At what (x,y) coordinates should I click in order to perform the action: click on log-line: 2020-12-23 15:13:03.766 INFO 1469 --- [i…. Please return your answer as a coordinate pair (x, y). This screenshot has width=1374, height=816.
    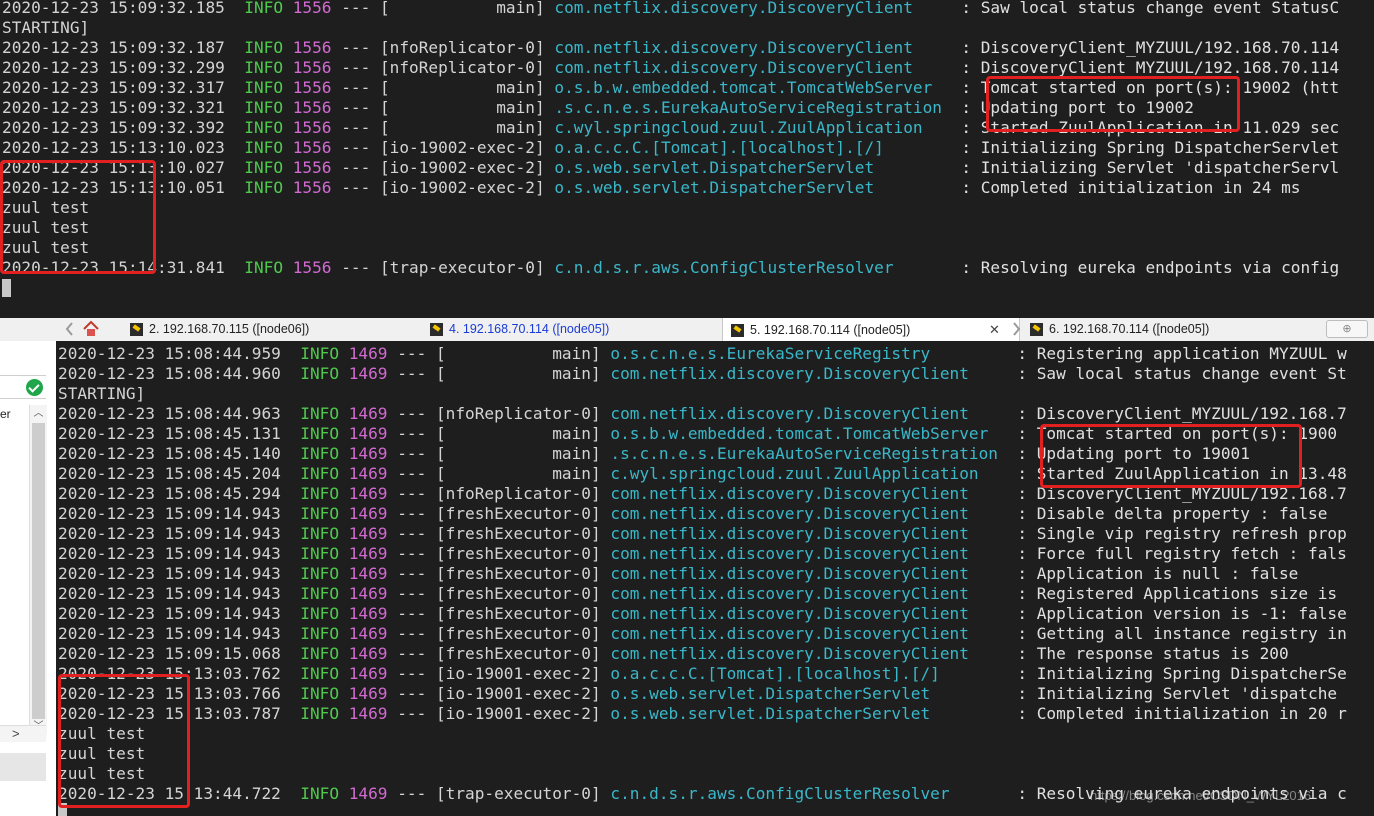
    Looking at the image, I should click on (697, 694).